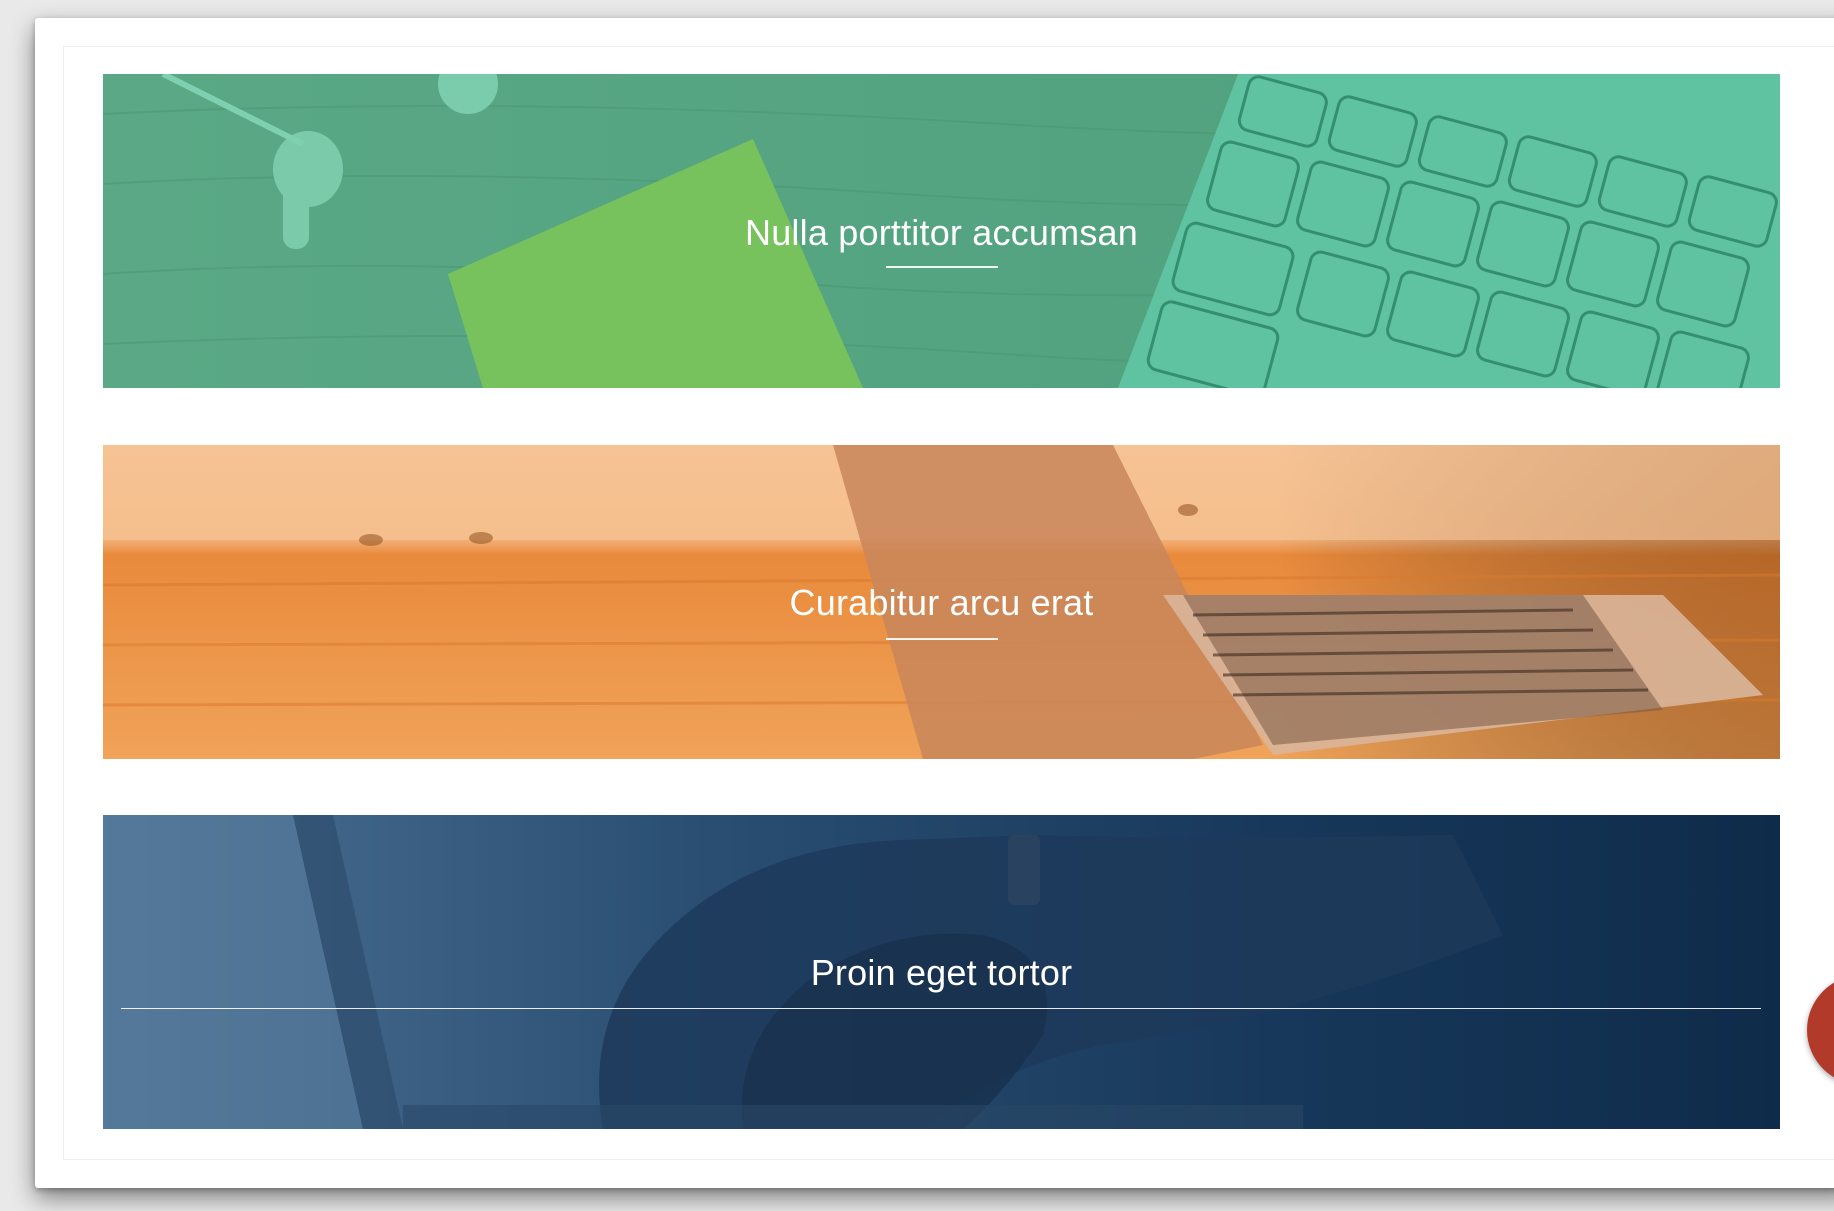  I want to click on banner-title: Proin eget tortor, so click(941, 972).